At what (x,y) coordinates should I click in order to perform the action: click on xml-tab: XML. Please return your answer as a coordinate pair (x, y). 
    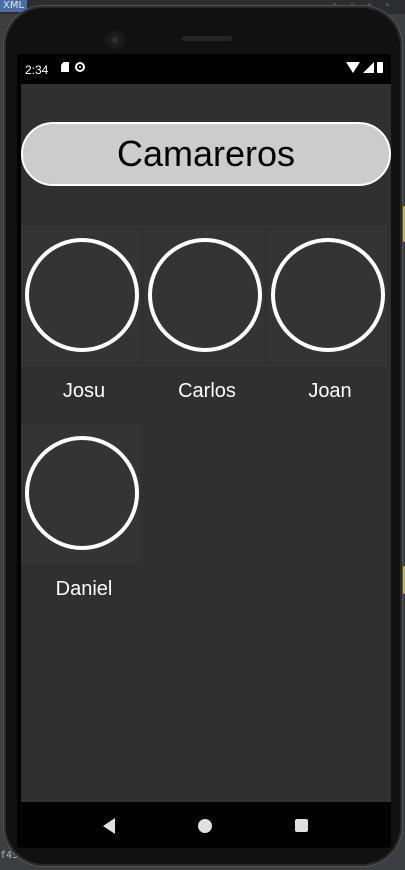
    Looking at the image, I should click on (14, 6).